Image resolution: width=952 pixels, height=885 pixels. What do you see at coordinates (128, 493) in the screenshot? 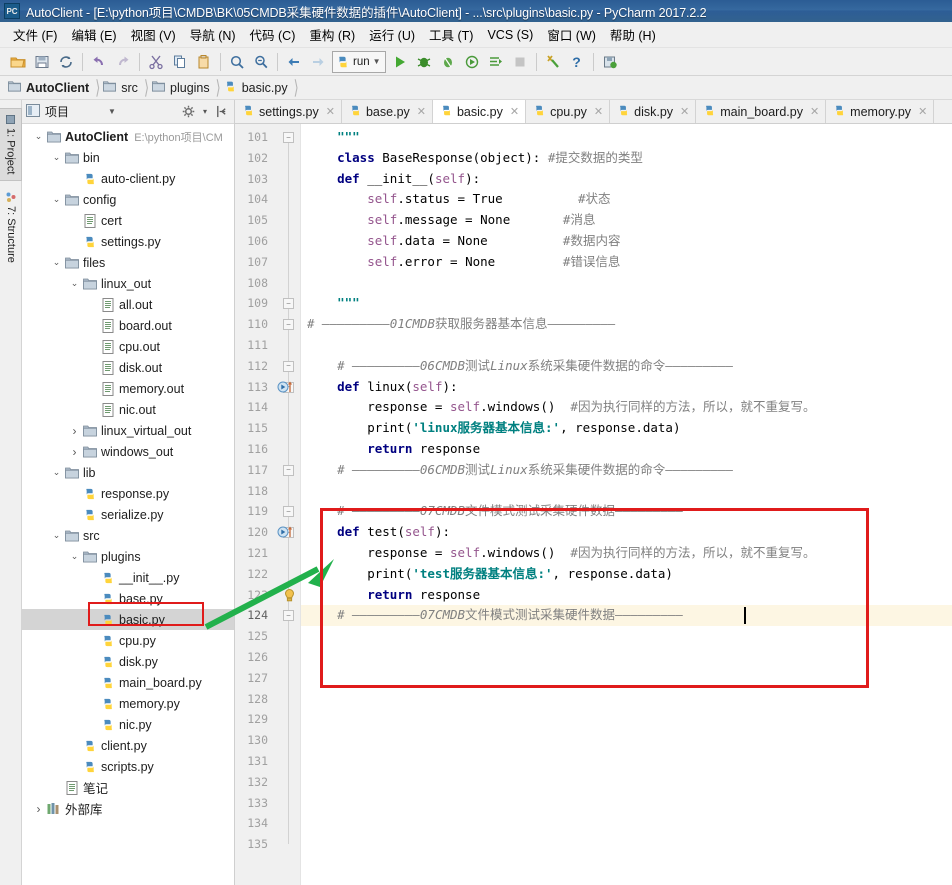
I see `tree-item-response-py: response.py` at bounding box center [128, 493].